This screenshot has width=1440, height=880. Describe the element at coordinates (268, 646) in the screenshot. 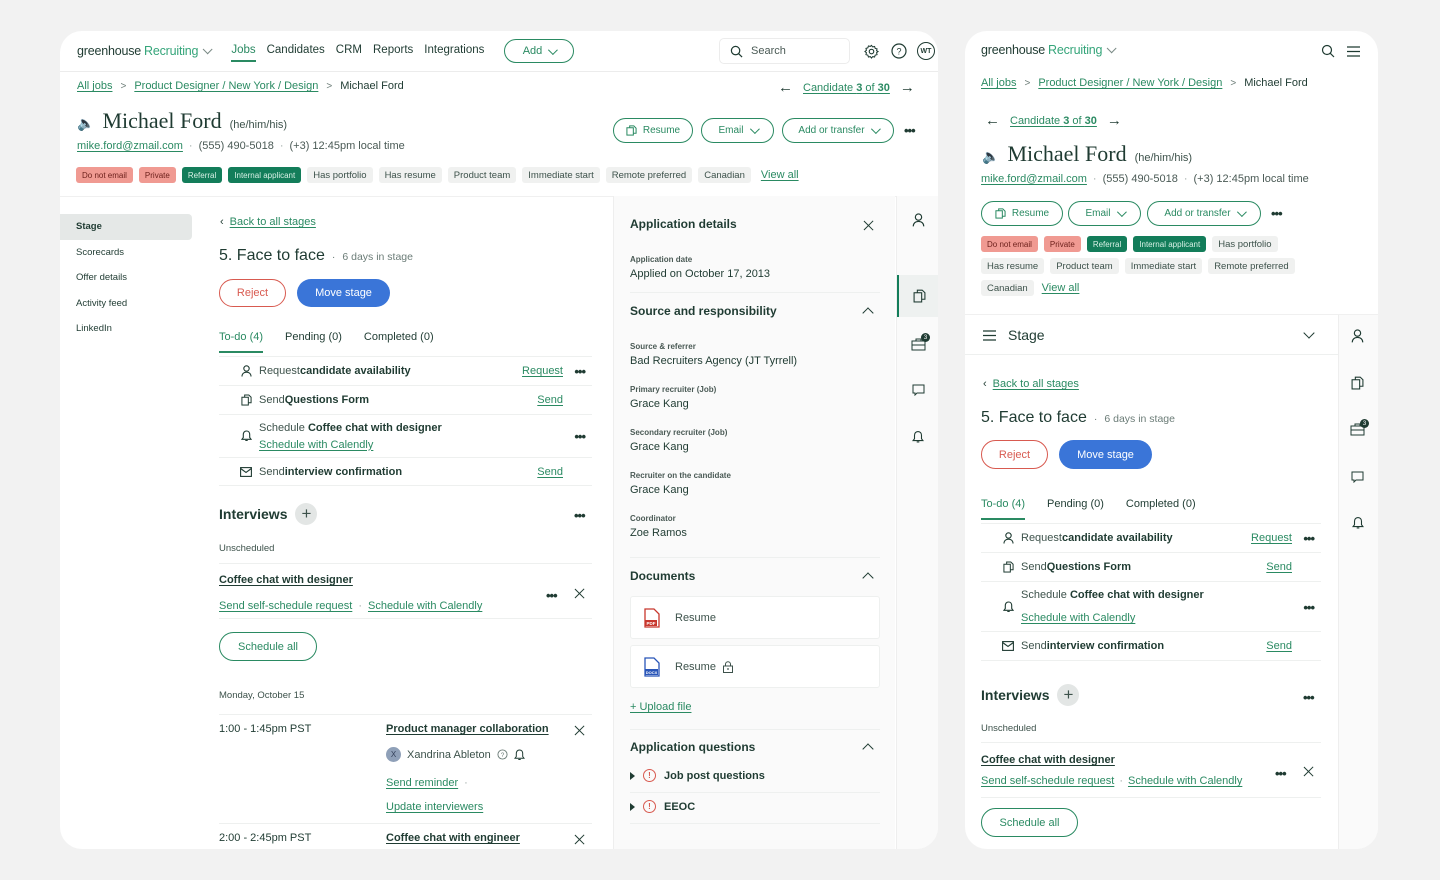

I see `schedule-all-button: Schedule all` at that location.